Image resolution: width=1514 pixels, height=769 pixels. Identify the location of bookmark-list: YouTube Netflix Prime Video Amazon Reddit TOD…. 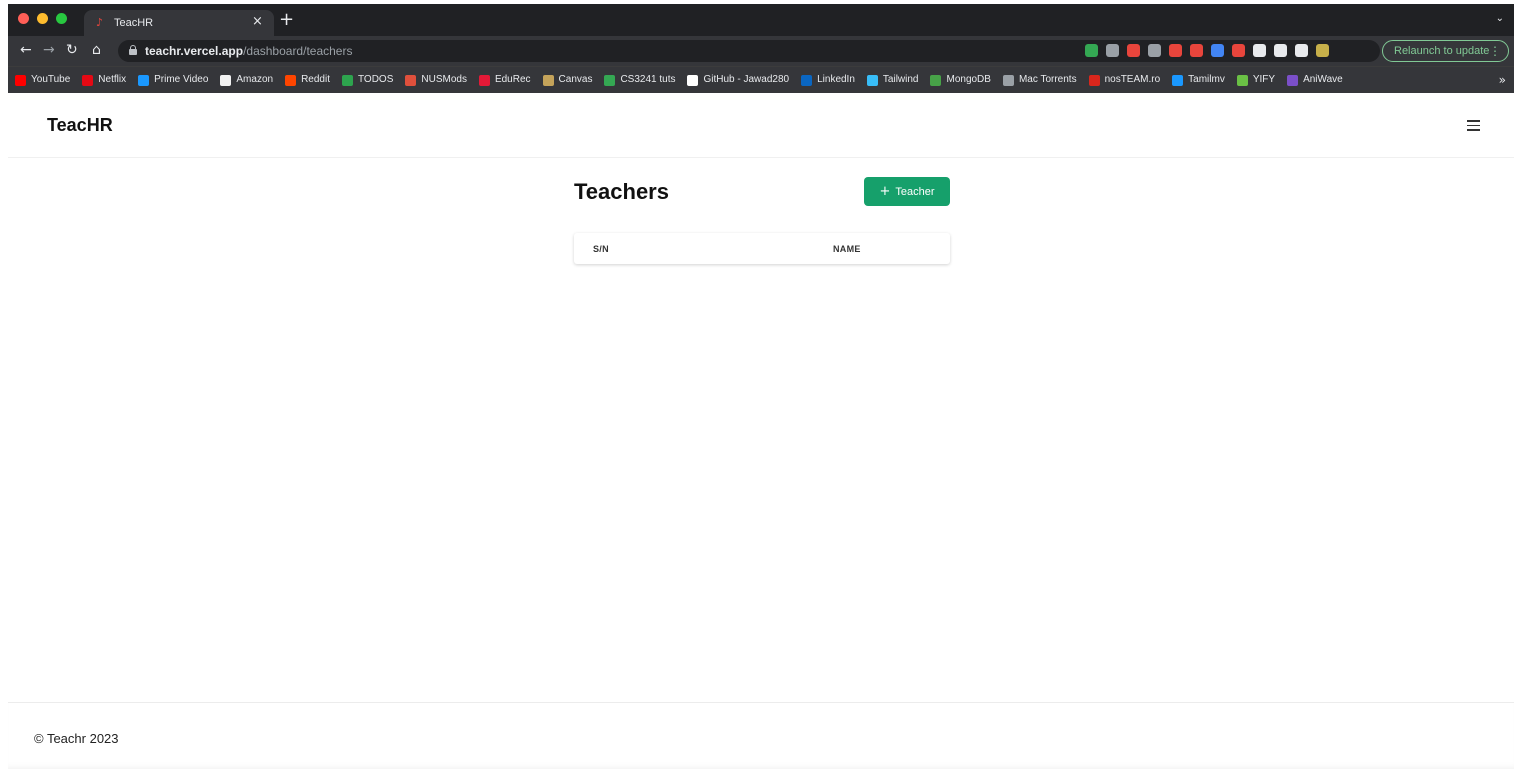
(679, 80).